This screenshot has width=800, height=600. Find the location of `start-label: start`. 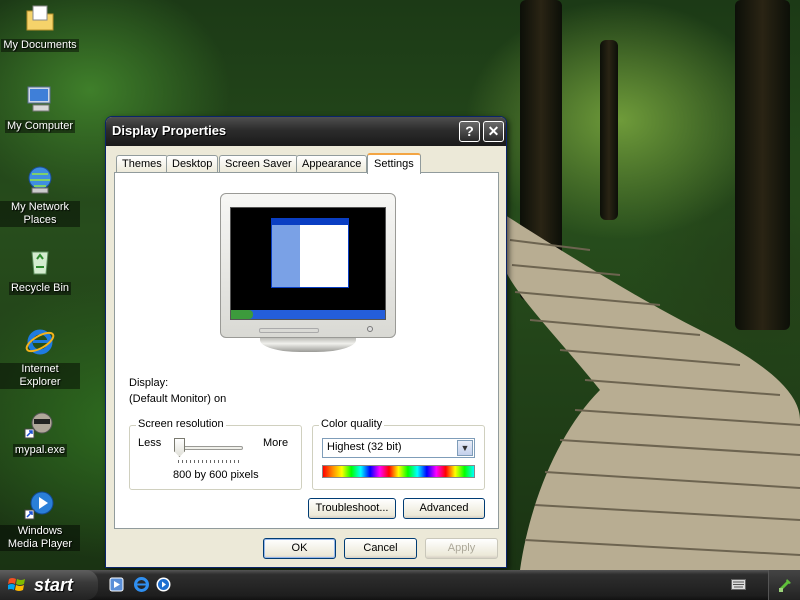

start-label: start is located at coordinates (54, 585).